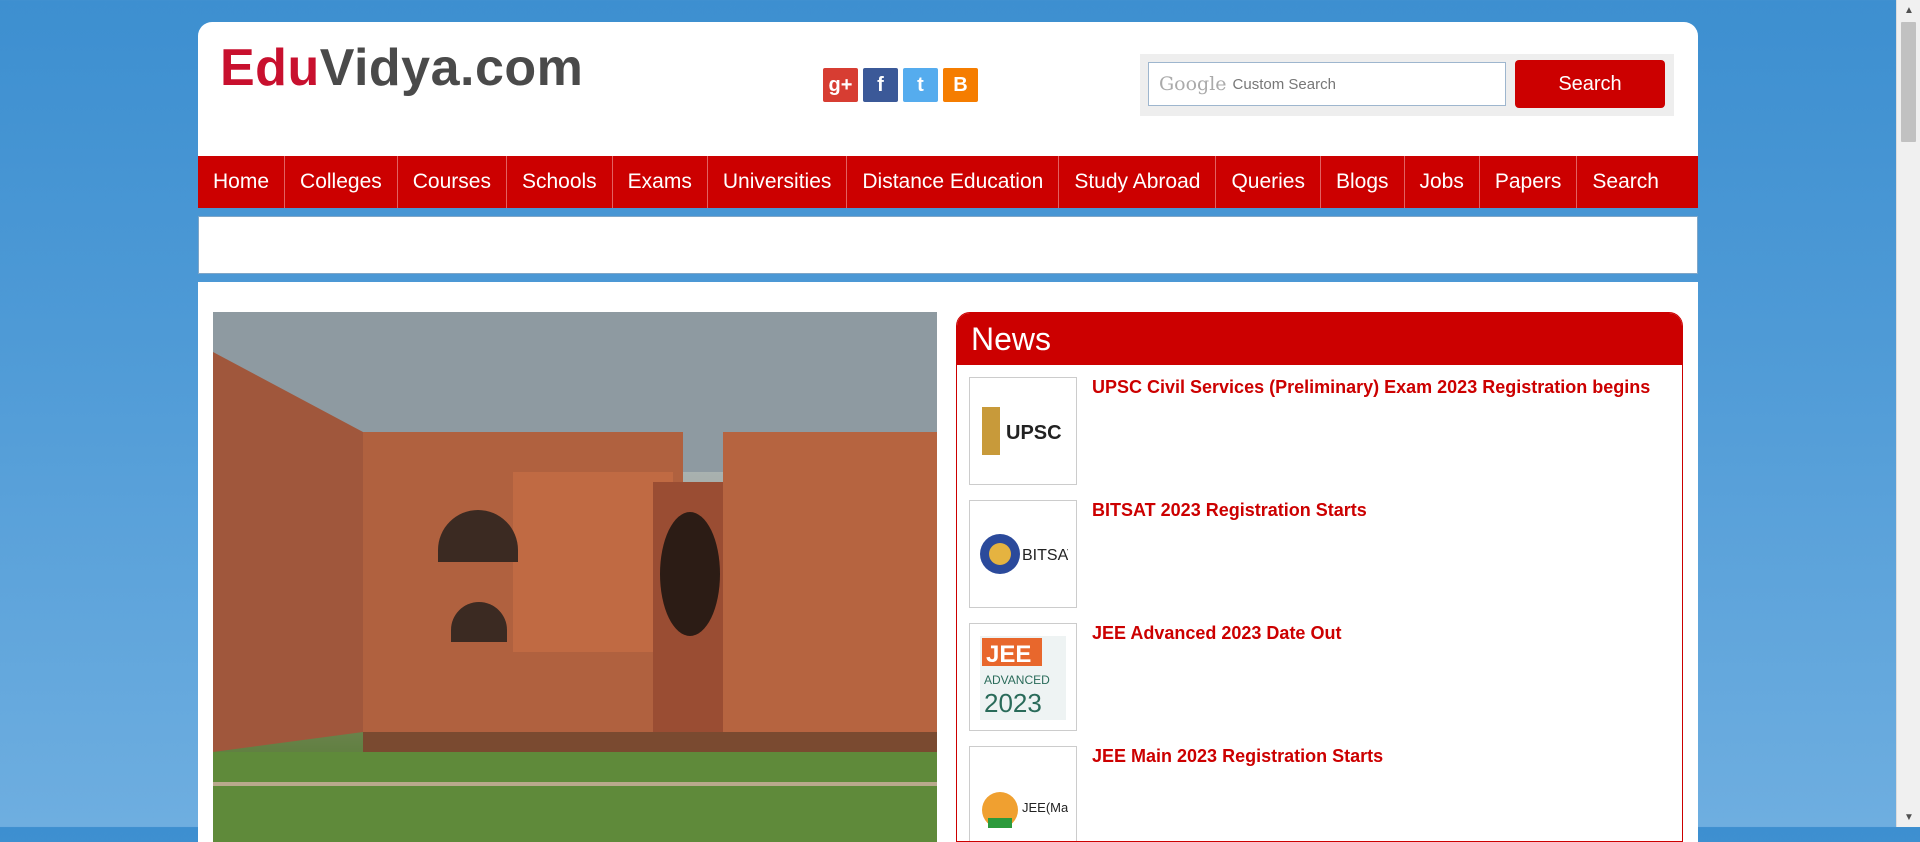  Describe the element at coordinates (452, 182) in the screenshot. I see `nav-item-courses: Courses` at that location.